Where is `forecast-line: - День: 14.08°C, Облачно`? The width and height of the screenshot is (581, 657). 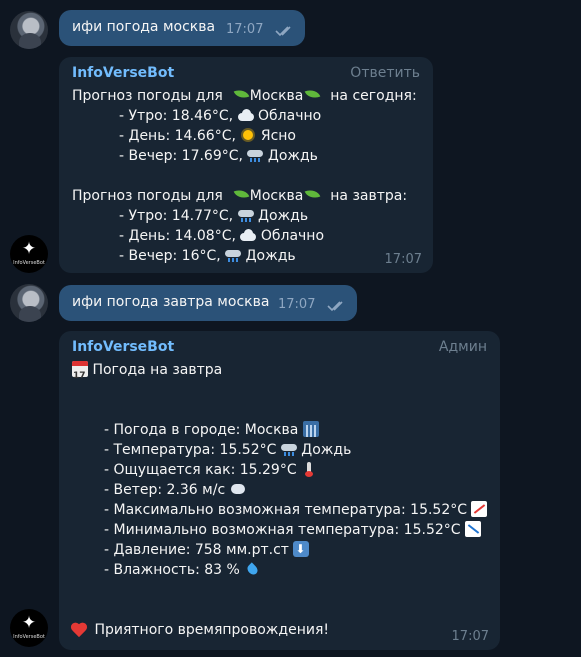 forecast-line: - День: 14.08°C, Облачно is located at coordinates (222, 235).